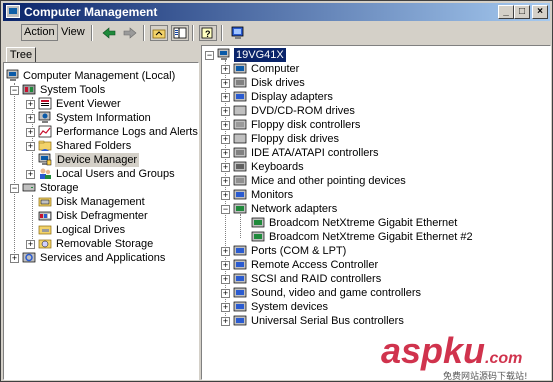  Describe the element at coordinates (91, 12) in the screenshot. I see `window-title: Computer Management` at that location.